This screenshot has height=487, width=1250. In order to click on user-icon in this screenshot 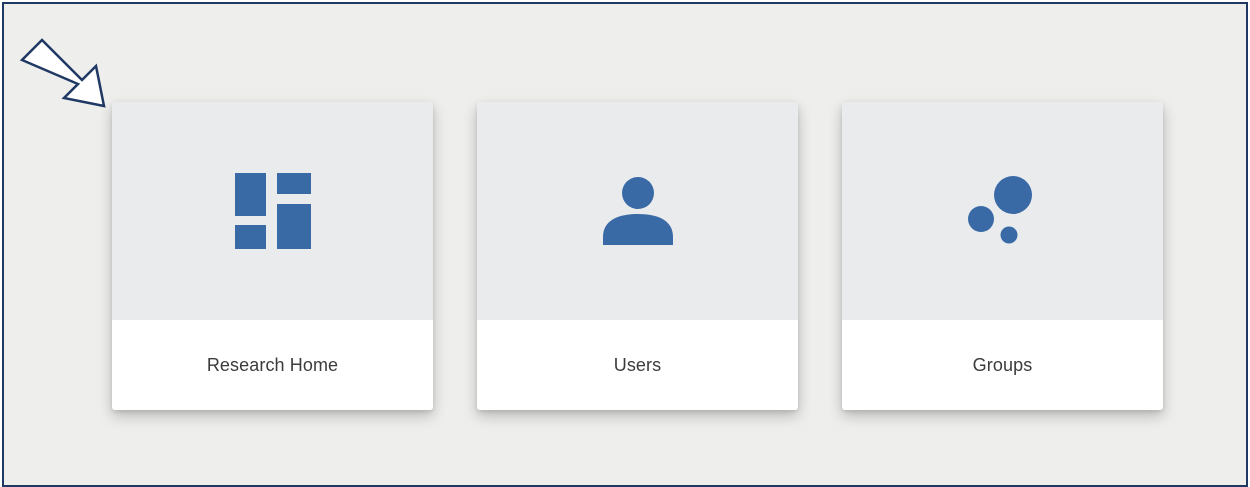, I will do `click(637, 211)`.